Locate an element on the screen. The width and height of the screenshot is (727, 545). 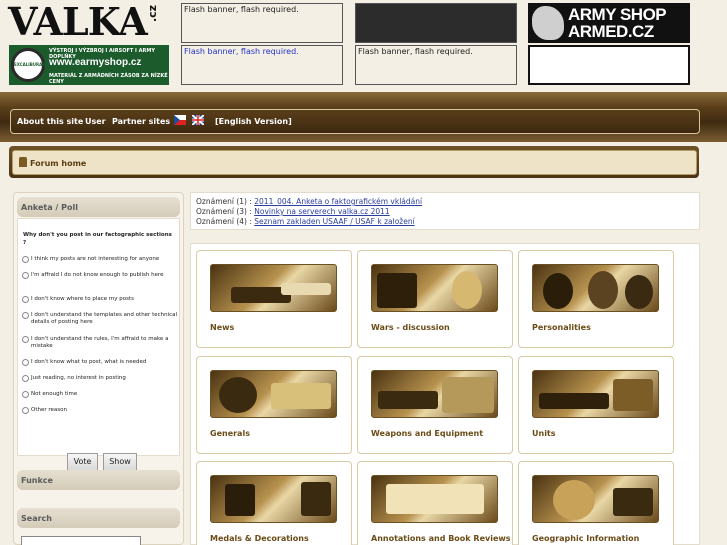
nav-english-version: [English Version] is located at coordinates (253, 121).